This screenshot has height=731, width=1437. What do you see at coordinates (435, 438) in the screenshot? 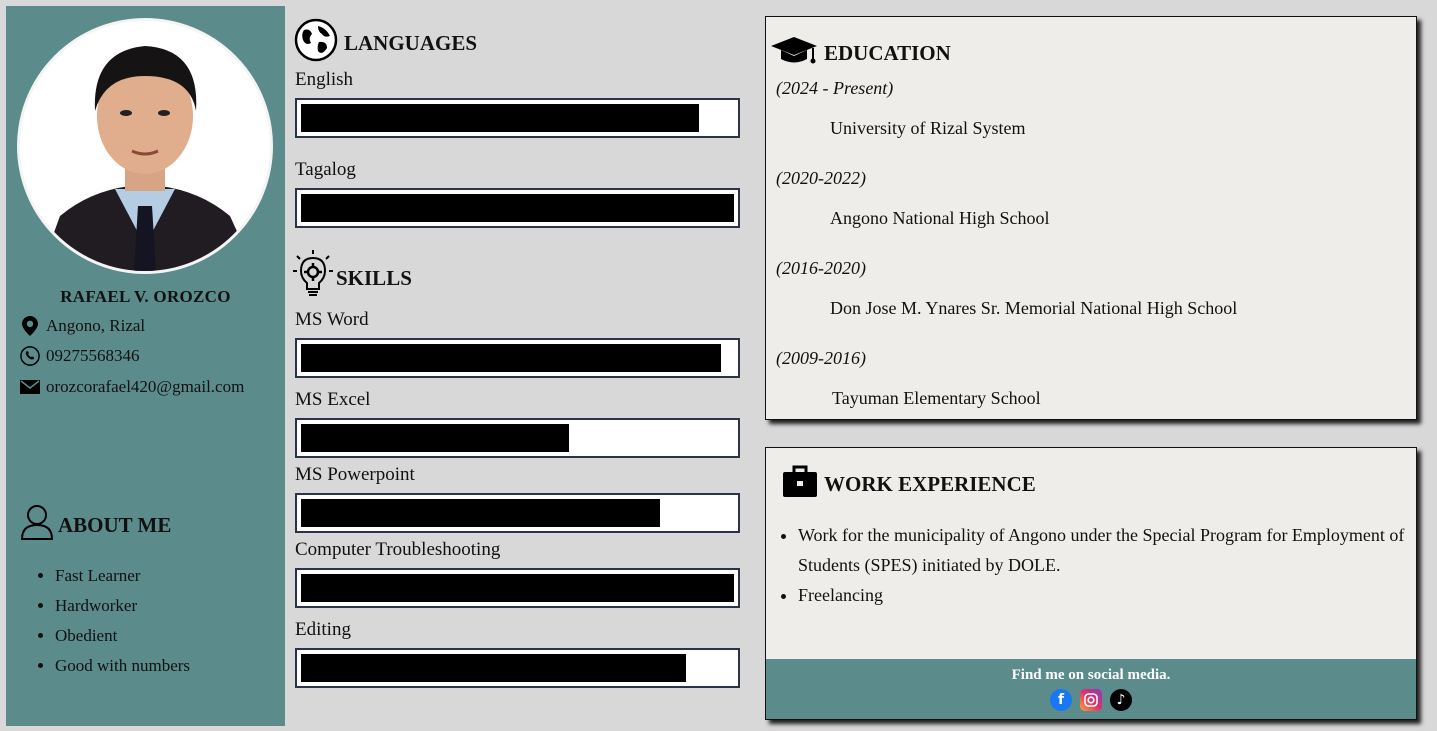
I see `skill-level-ms-excel` at bounding box center [435, 438].